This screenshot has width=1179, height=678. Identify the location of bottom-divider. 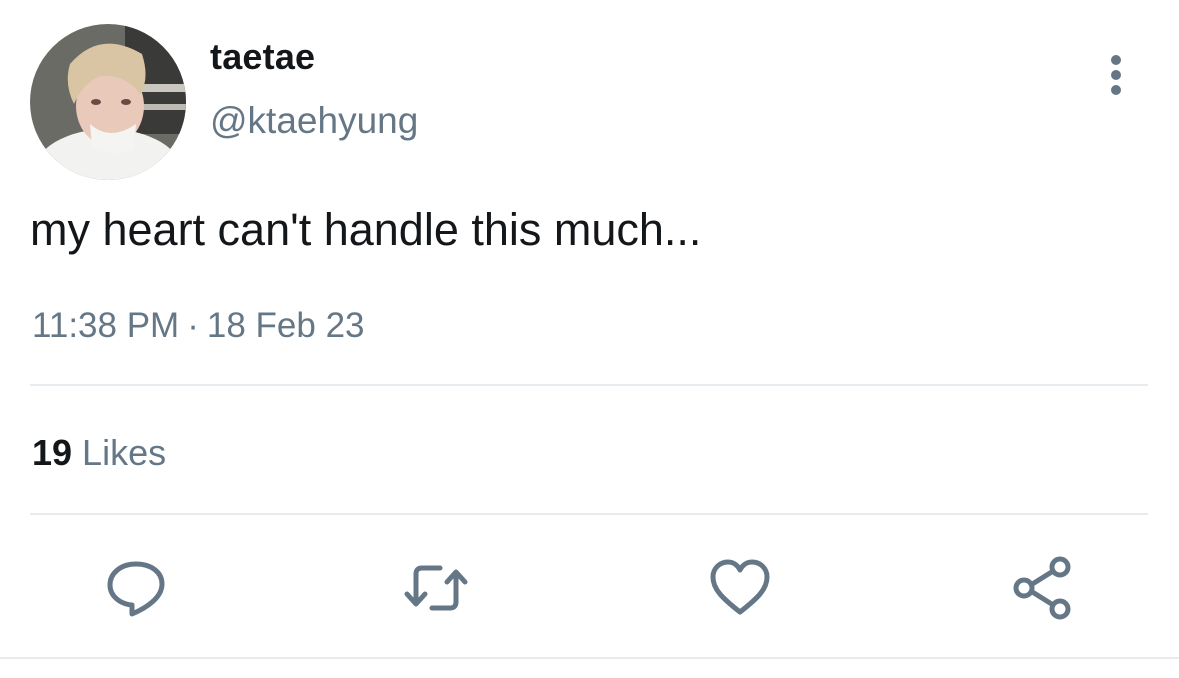
(589, 658).